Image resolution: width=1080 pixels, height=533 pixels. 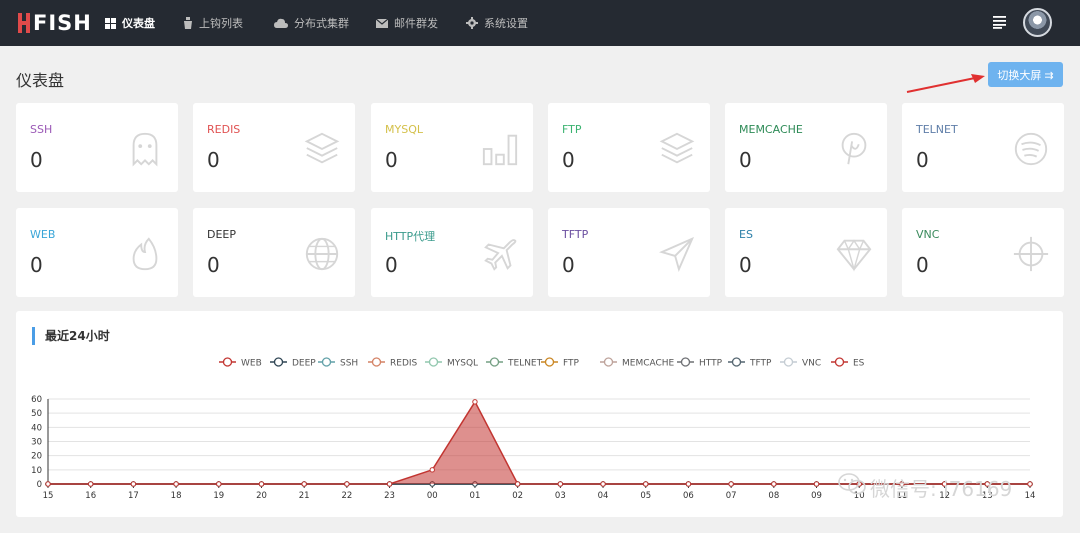 I want to click on stat-card-ssh: SSH 0, so click(x=97, y=147).